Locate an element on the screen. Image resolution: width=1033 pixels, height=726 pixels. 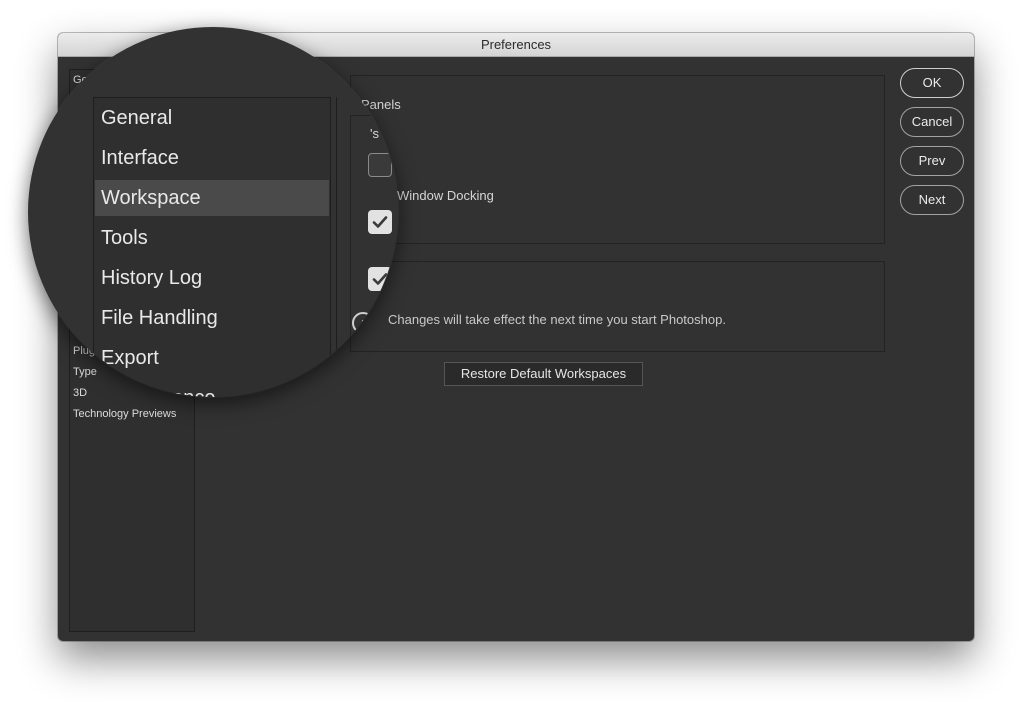
magnified-item-performance: Performance is located at coordinates (212, 388).